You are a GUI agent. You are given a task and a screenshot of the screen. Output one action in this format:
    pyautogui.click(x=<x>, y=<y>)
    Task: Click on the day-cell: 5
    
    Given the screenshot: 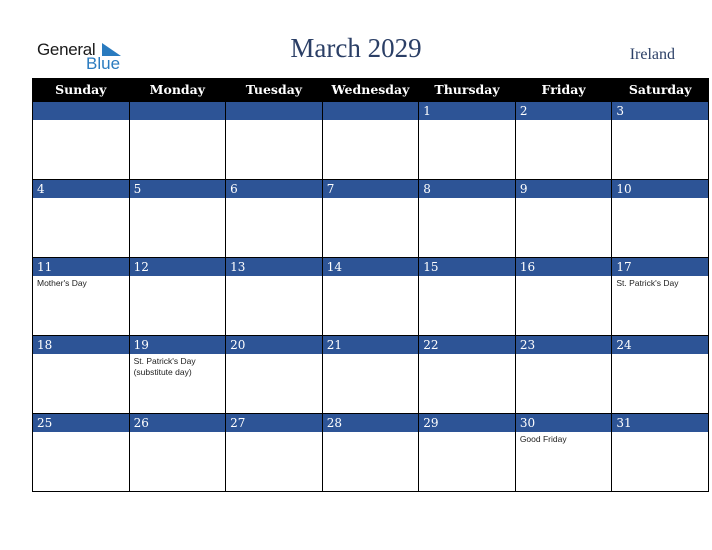 What is the action you would take?
    pyautogui.click(x=177, y=218)
    